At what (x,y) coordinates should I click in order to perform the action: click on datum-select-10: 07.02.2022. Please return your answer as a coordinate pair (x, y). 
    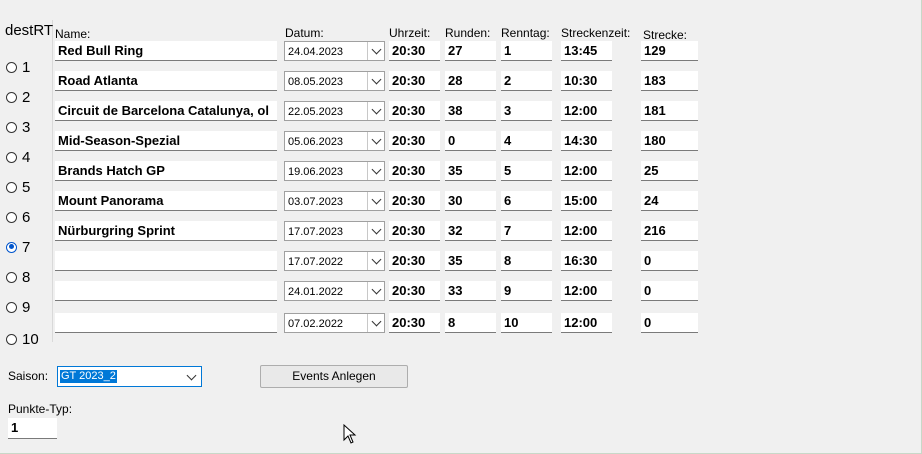
    Looking at the image, I should click on (334, 323).